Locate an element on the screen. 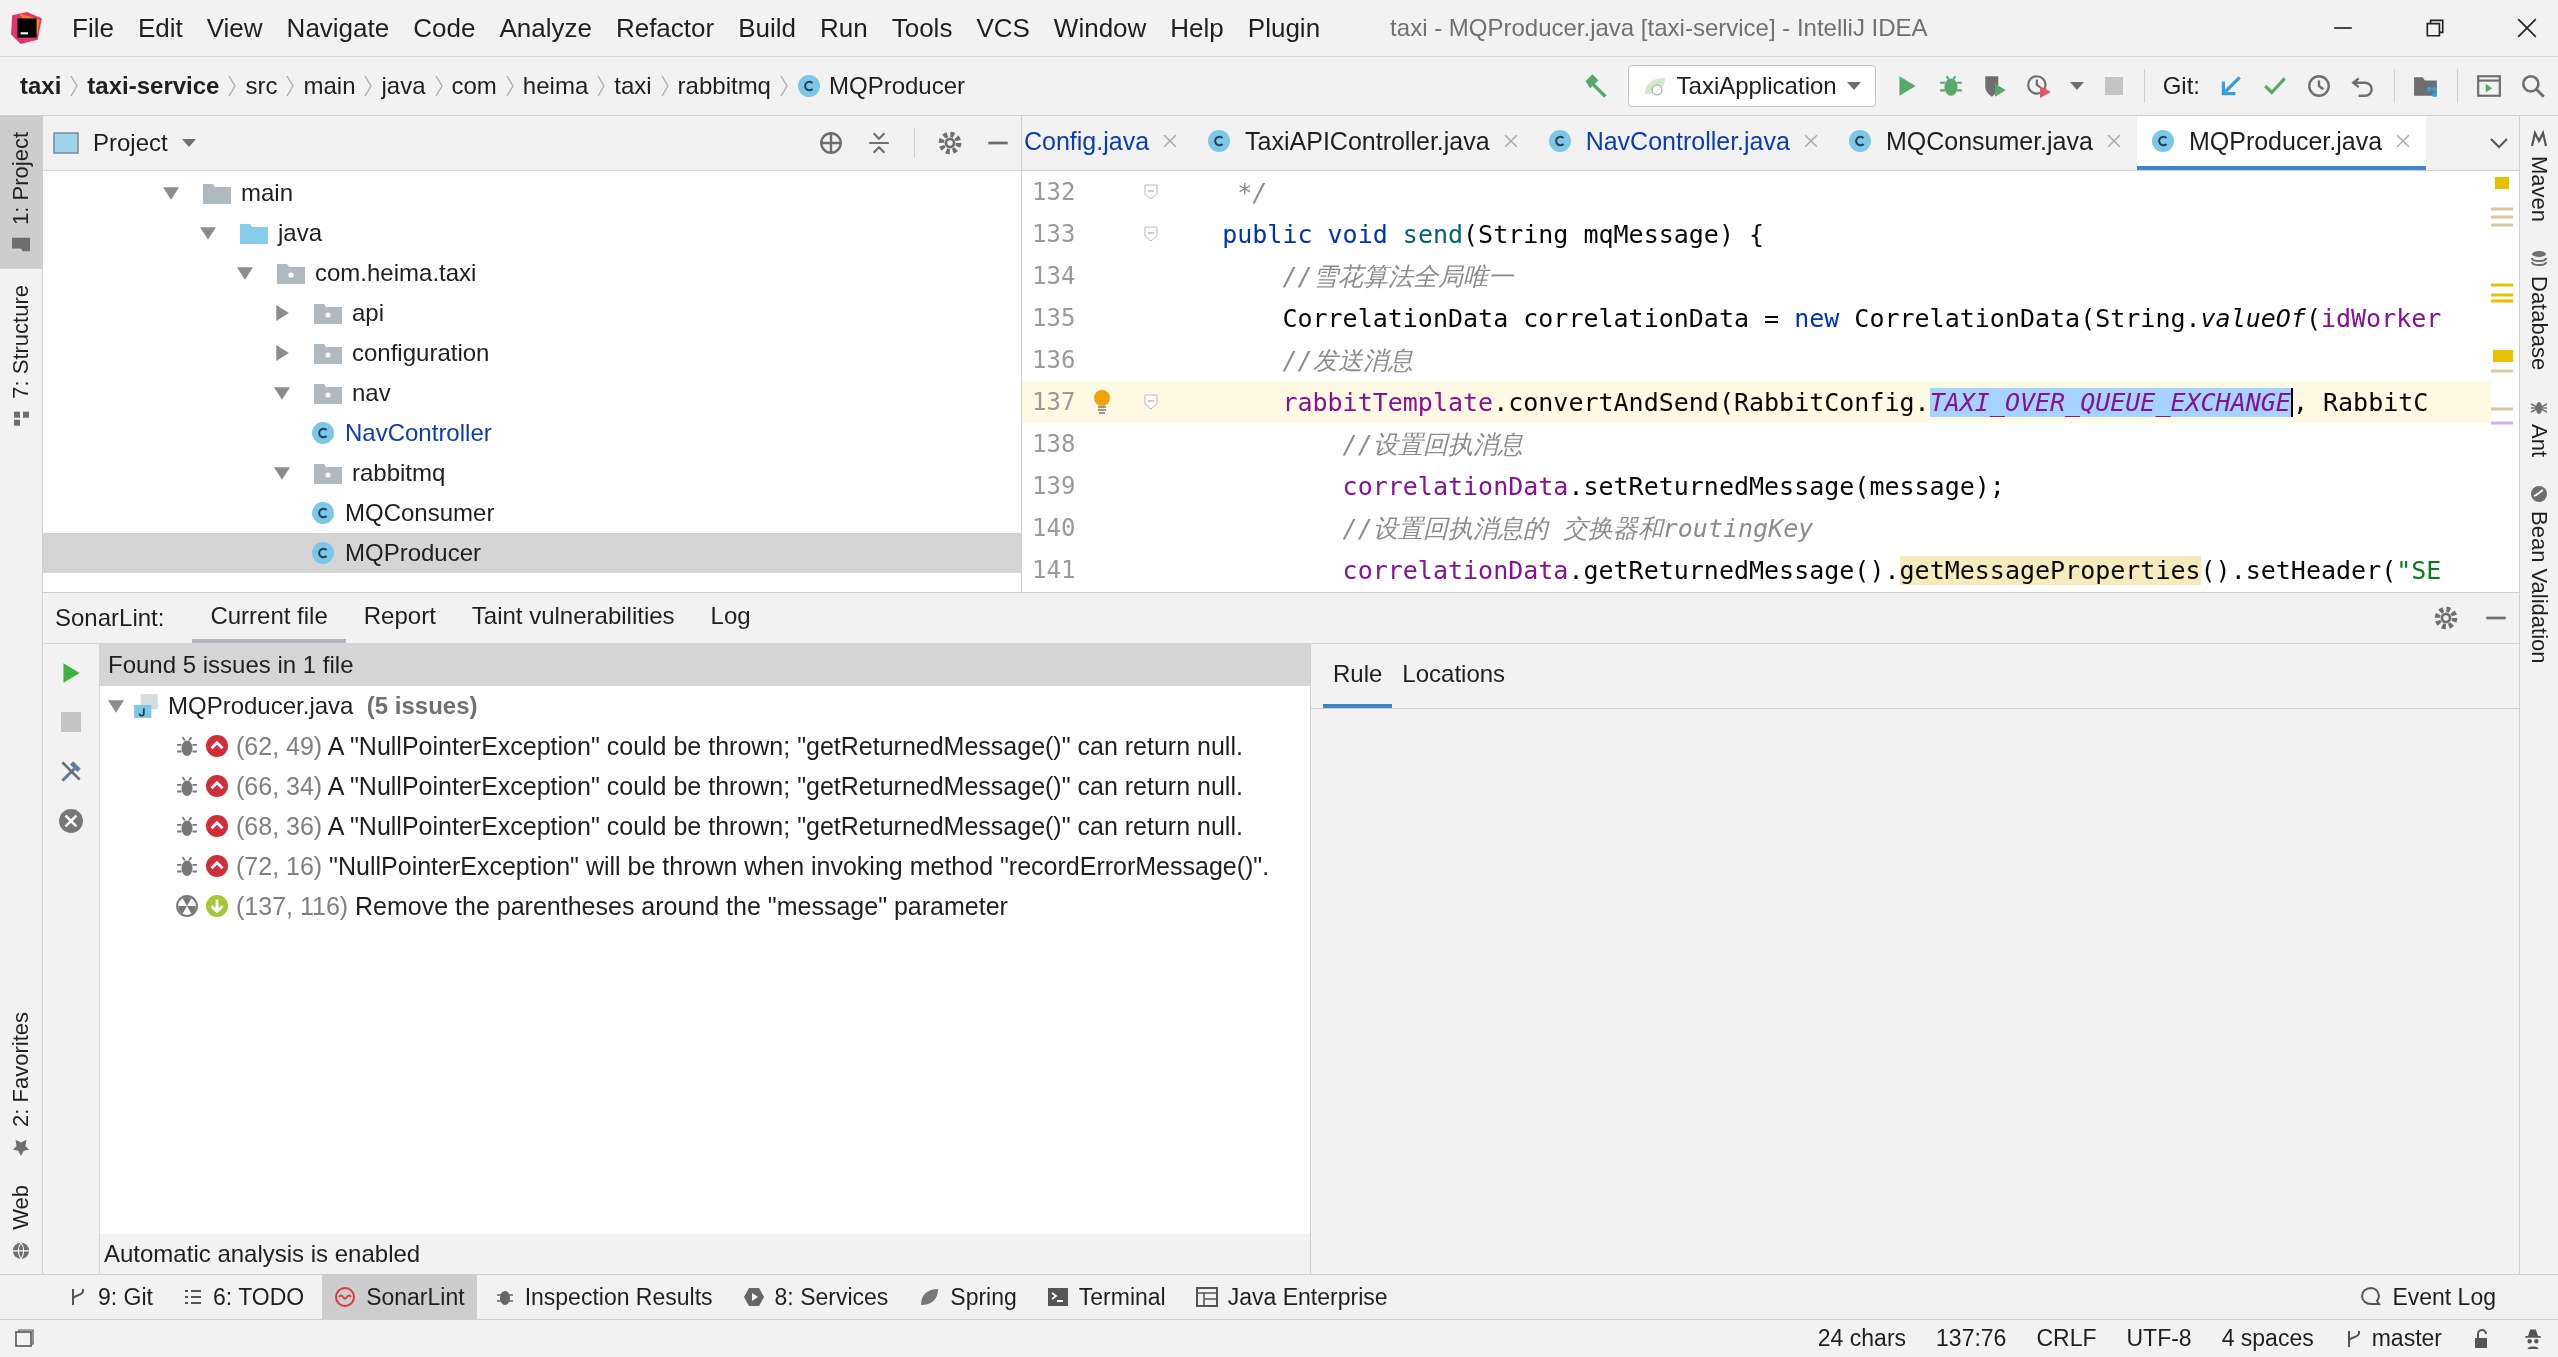 This screenshot has width=2558, height=1357. tool-window-tab: 7: Structure is located at coordinates (21, 355).